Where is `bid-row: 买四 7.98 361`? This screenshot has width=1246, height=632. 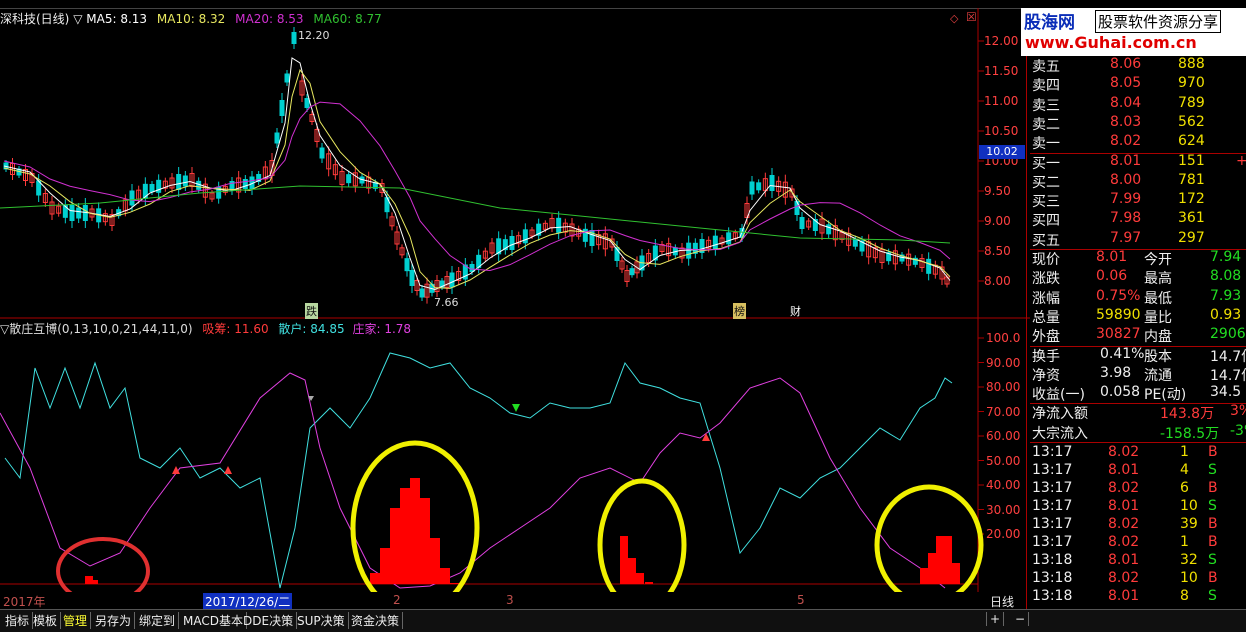 bid-row: 买四 7.98 361 is located at coordinates (1138, 219).